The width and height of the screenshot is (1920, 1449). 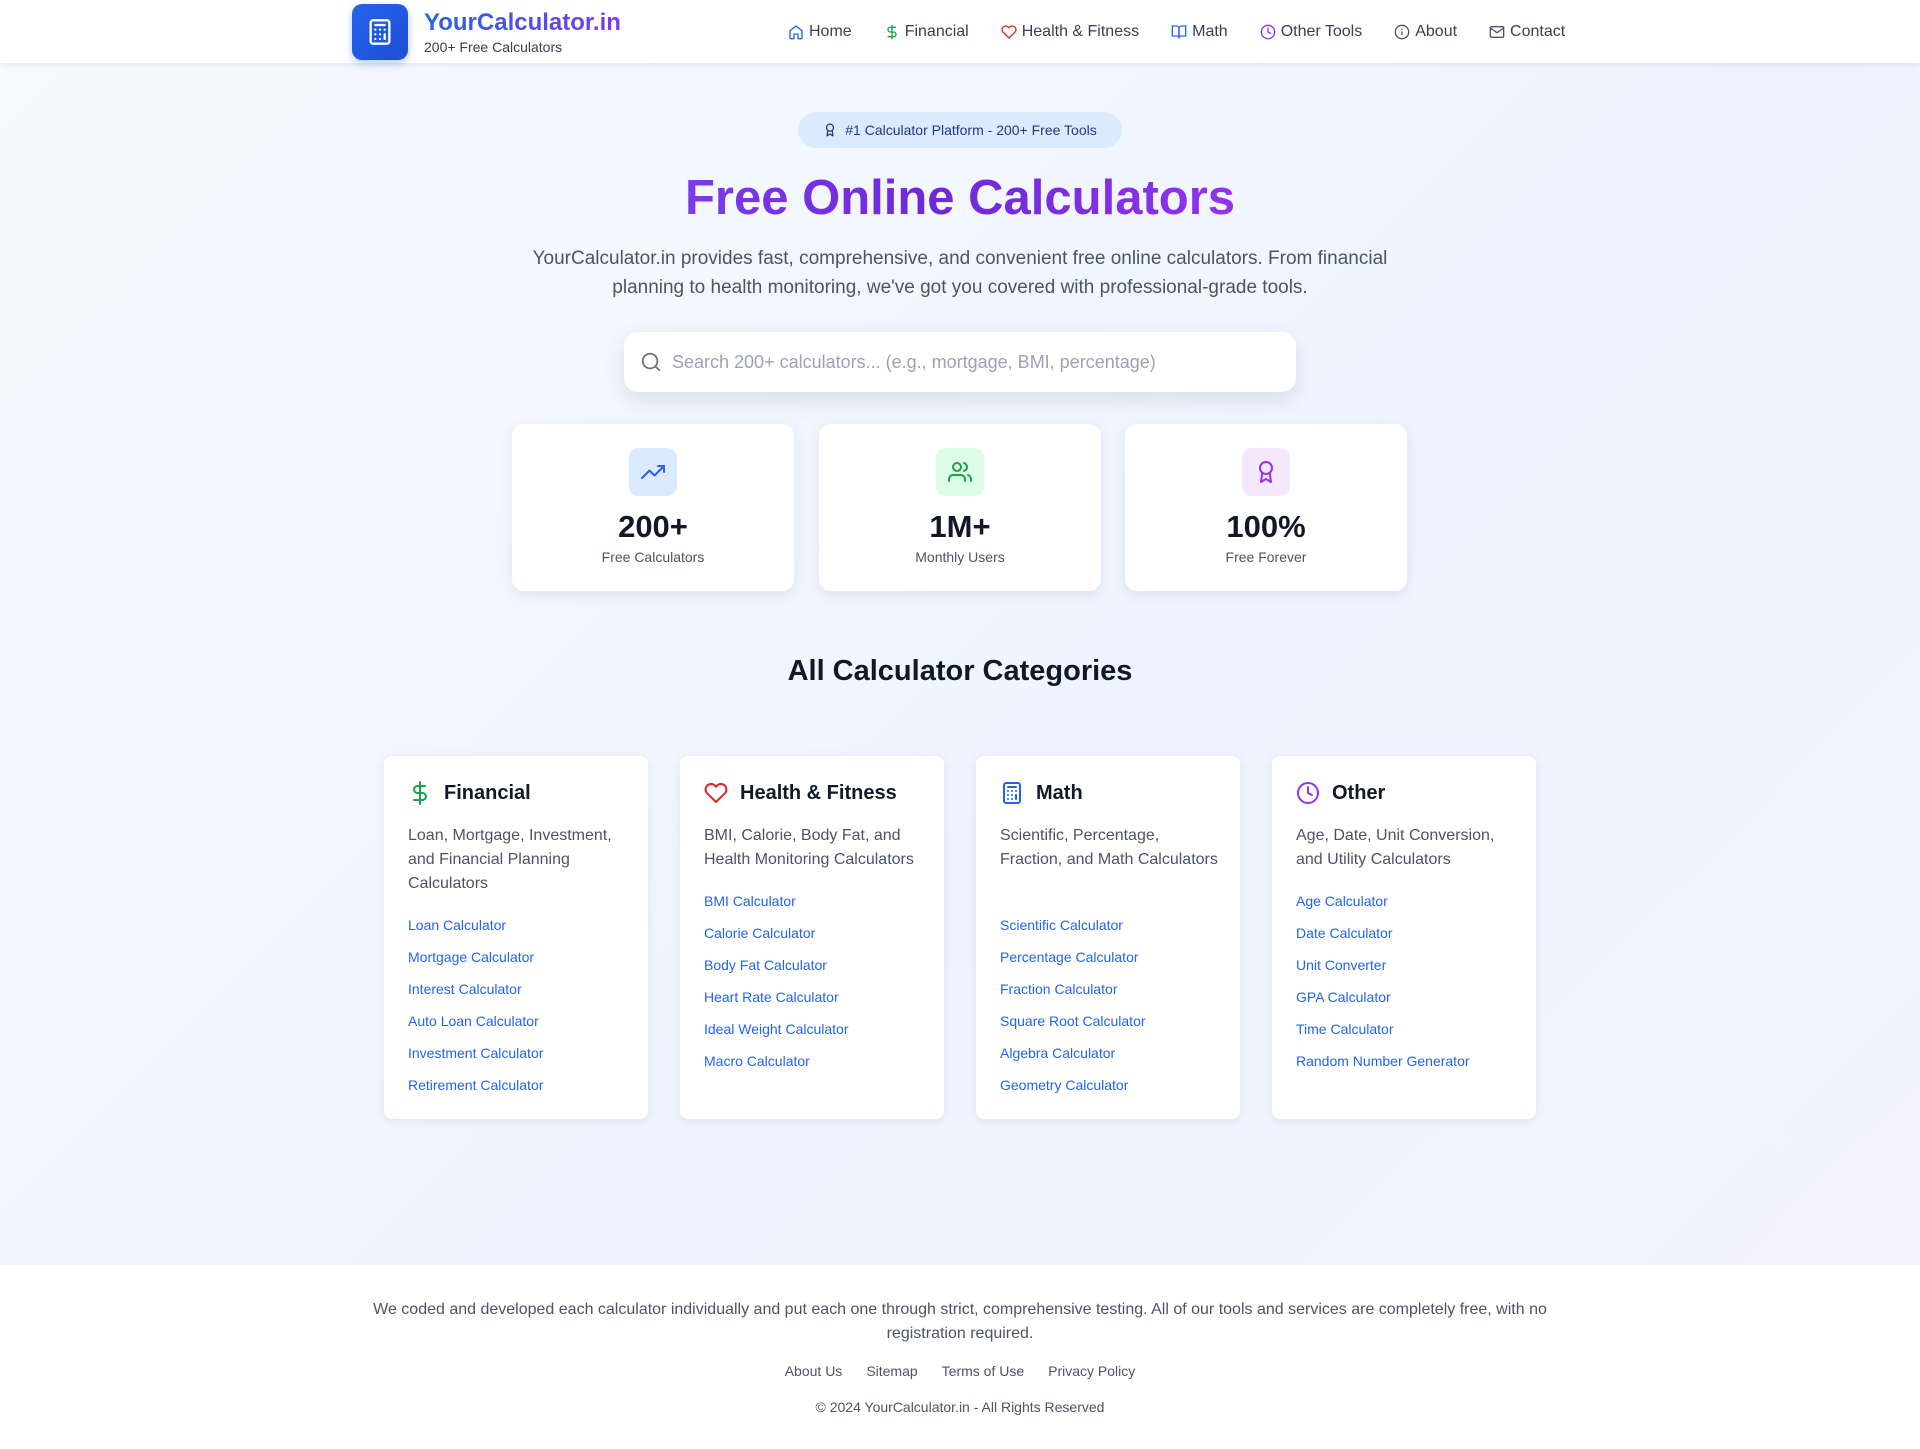 I want to click on calculator-link: Percentage Calculator, so click(x=1069, y=957).